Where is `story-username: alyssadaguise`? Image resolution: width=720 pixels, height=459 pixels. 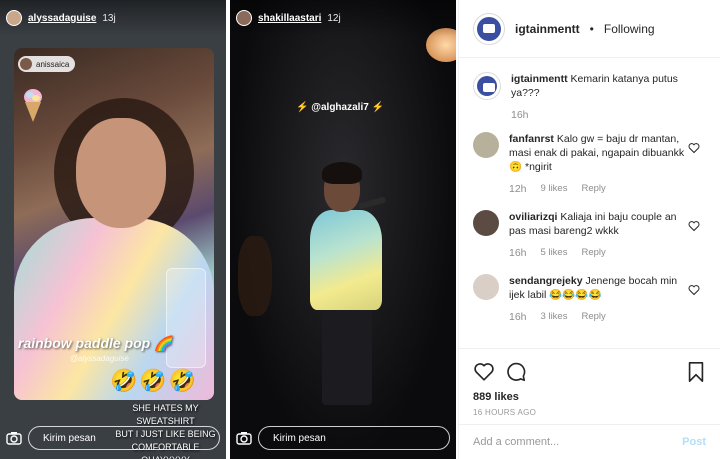 story-username: alyssadaguise is located at coordinates (62, 18).